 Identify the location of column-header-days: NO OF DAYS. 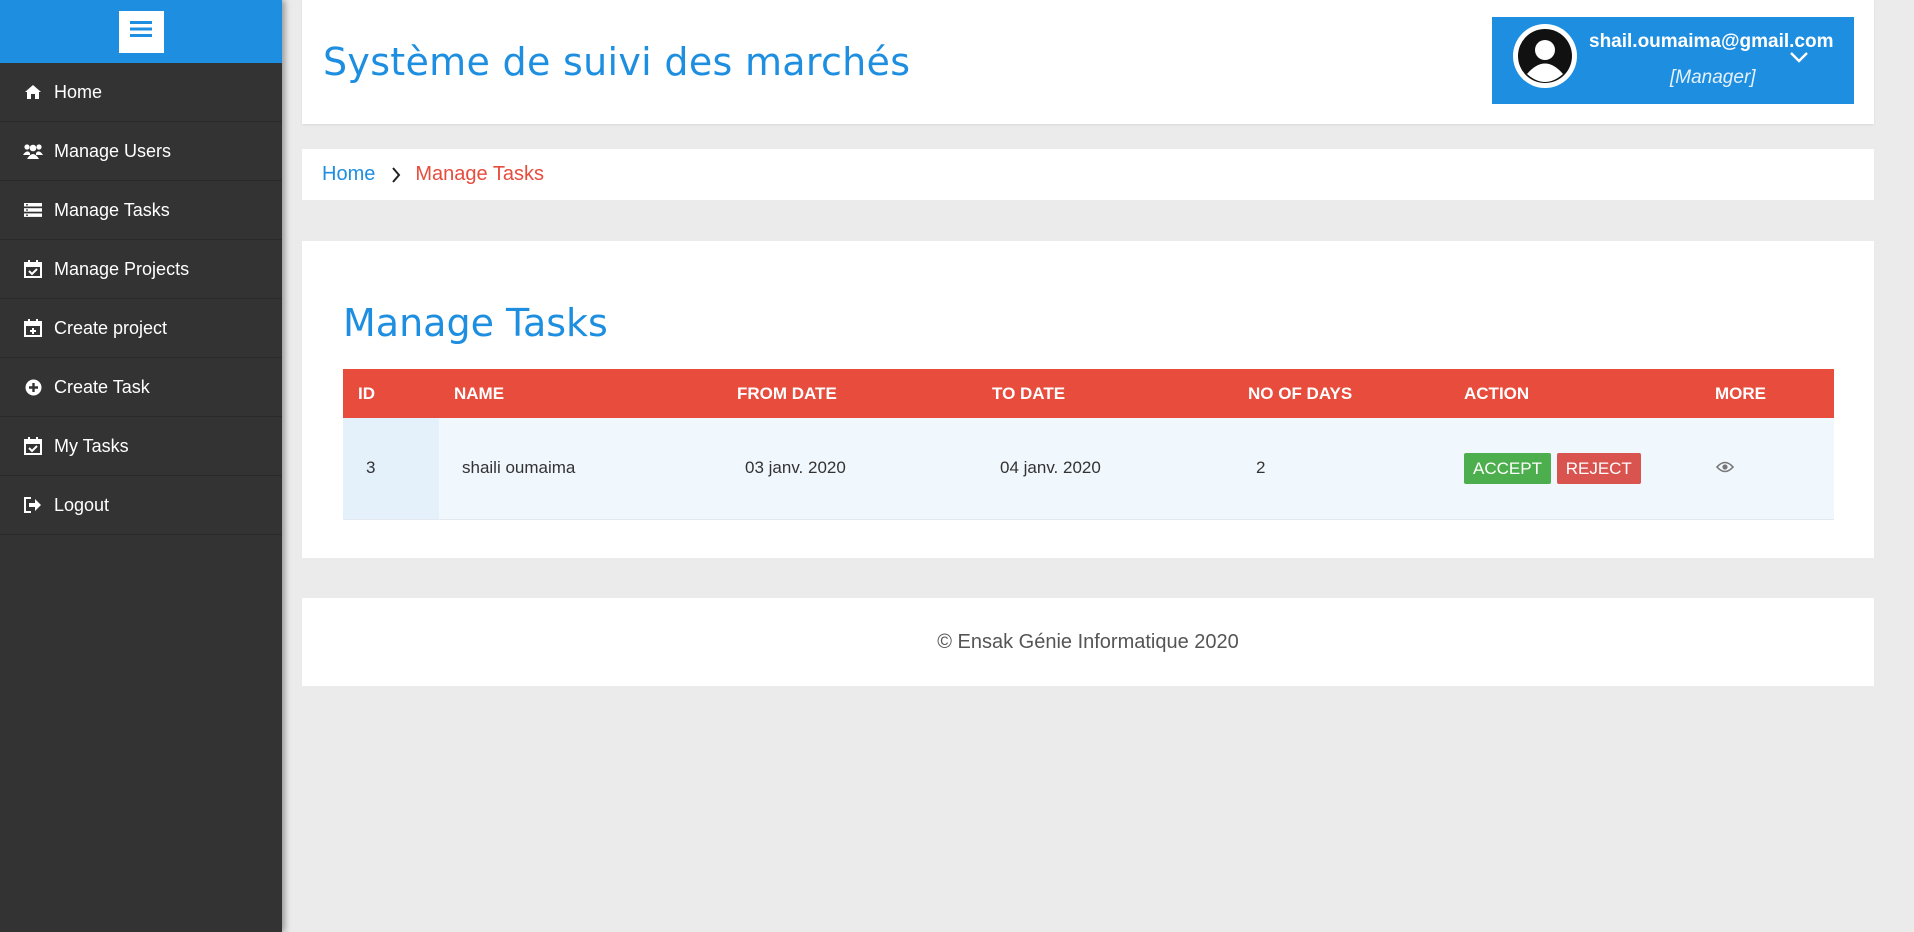
(1300, 393).